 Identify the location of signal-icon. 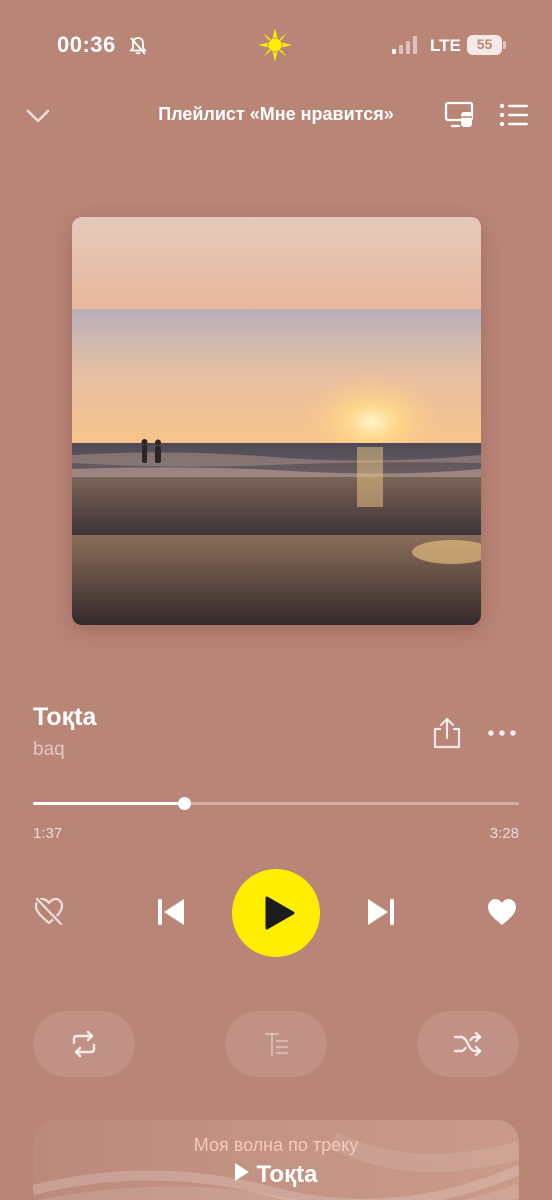
(404, 45).